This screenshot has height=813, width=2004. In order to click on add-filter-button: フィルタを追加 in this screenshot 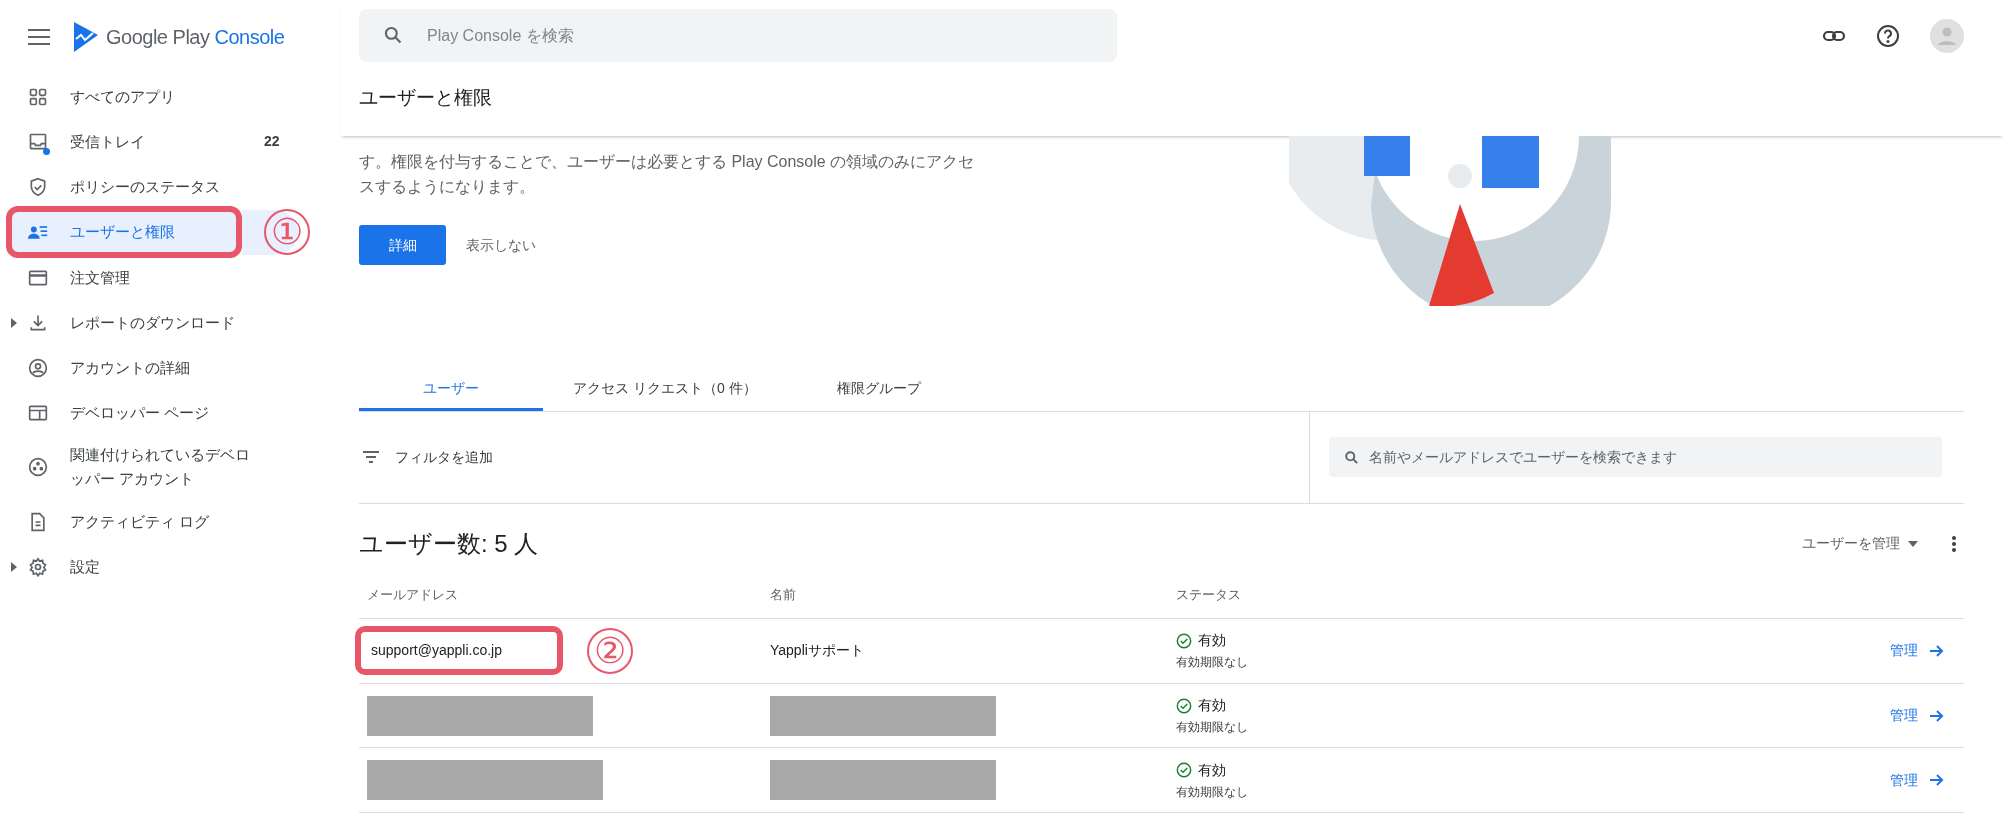, I will do `click(444, 457)`.